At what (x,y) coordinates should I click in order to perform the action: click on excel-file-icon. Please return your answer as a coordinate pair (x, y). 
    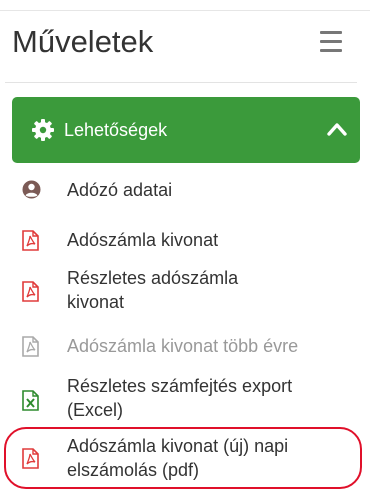
    Looking at the image, I should click on (30, 400).